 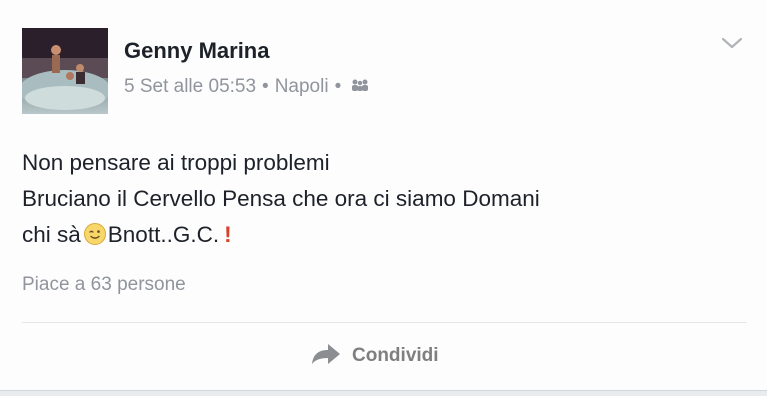 What do you see at coordinates (104, 285) in the screenshot?
I see `likes-count: Piace a 63 persone` at bounding box center [104, 285].